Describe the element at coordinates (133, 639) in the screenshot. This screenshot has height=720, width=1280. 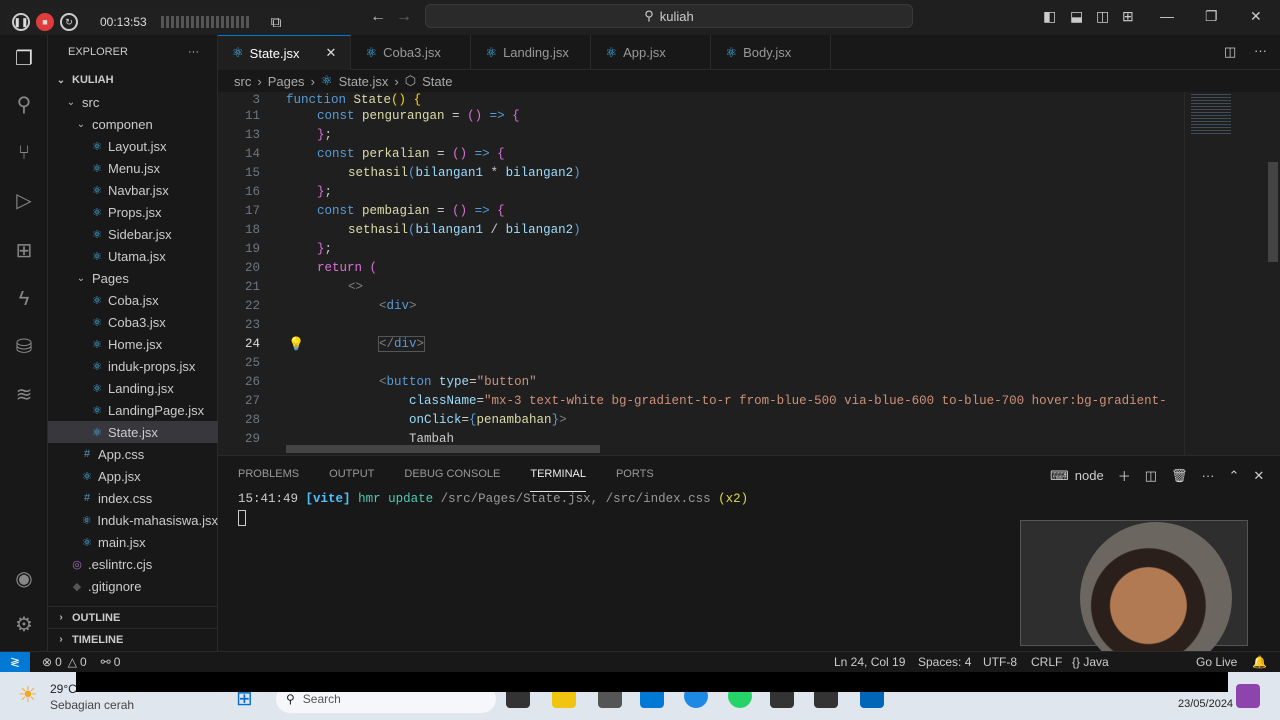
I see `timeline-section: › TIMELINE` at that location.